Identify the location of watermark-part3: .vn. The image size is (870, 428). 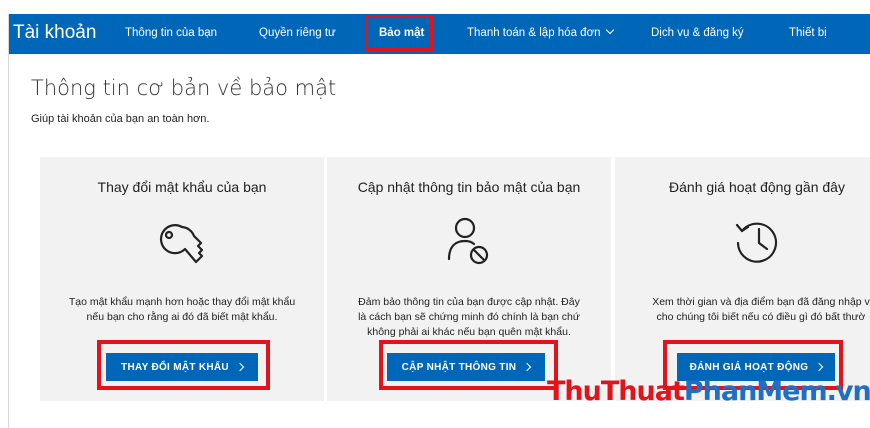
(848, 391).